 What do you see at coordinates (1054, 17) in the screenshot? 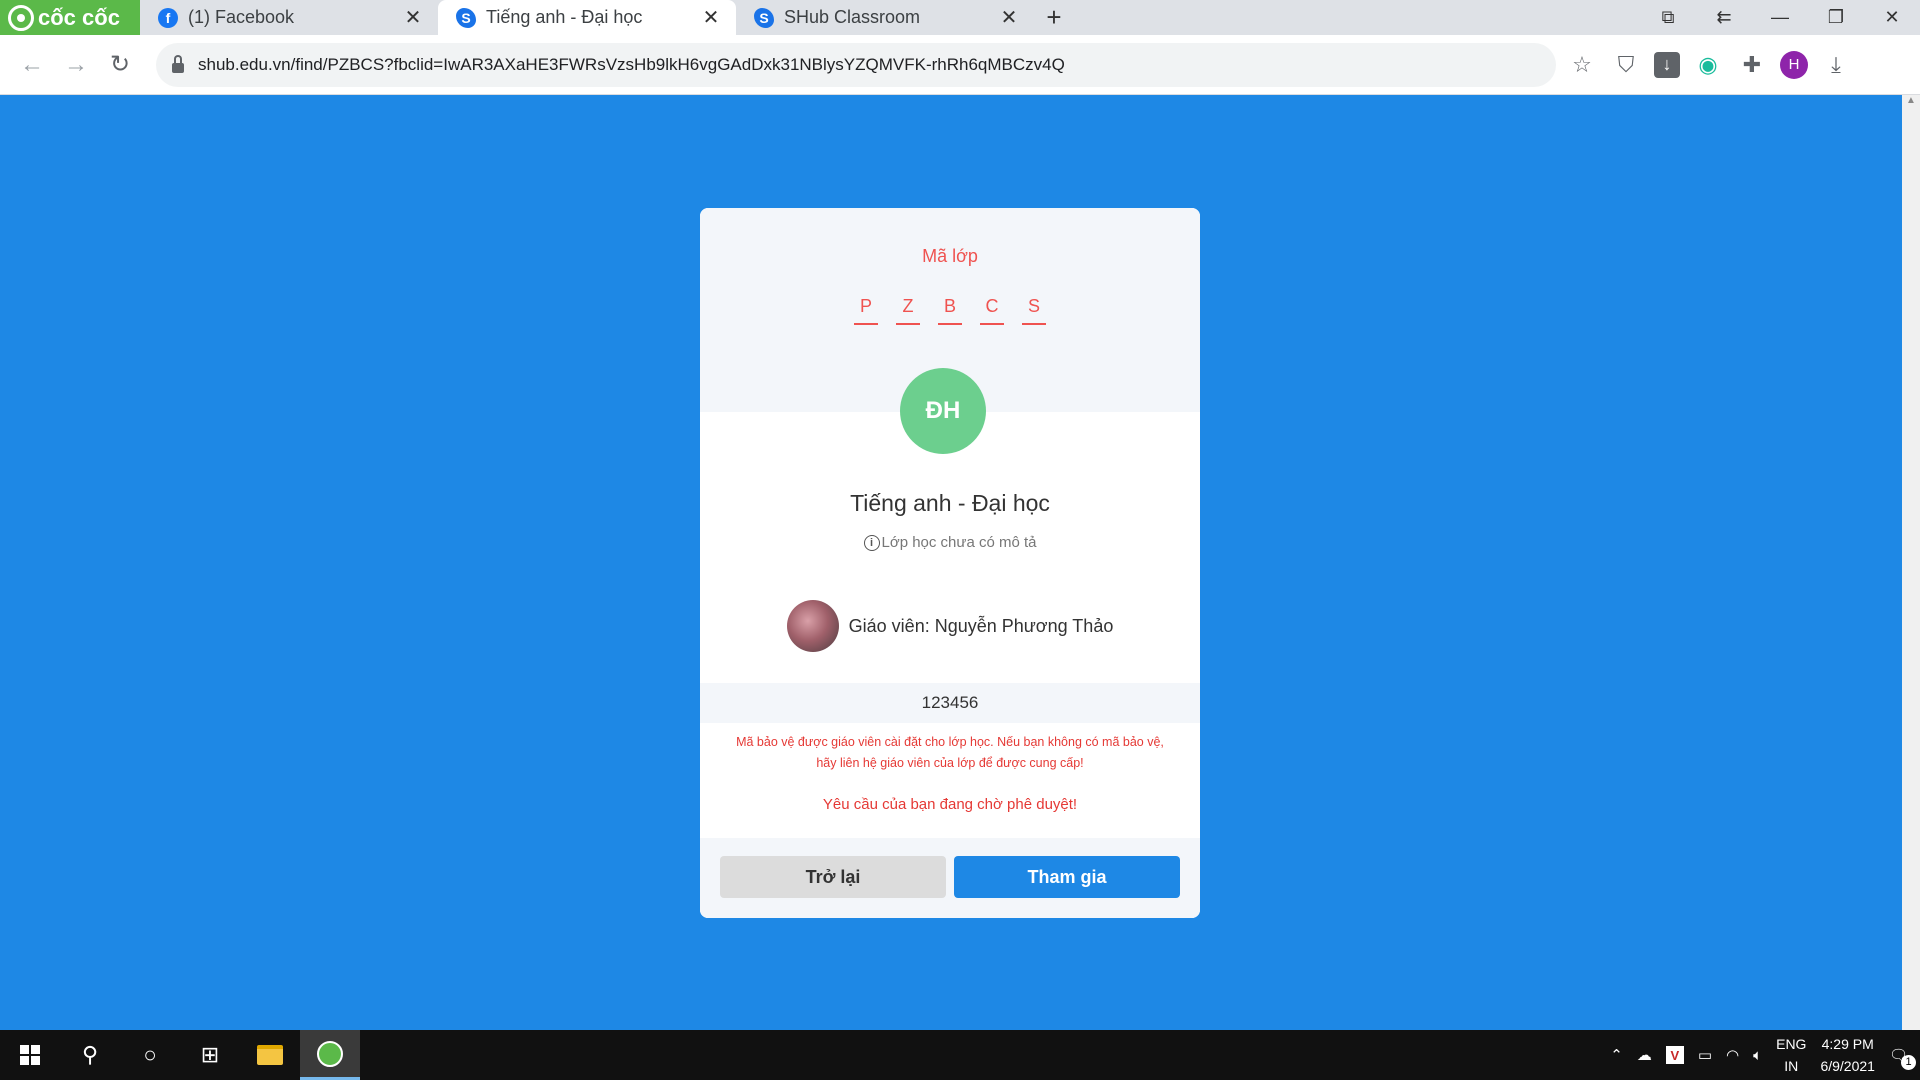
I see `new-tab-button: +` at bounding box center [1054, 17].